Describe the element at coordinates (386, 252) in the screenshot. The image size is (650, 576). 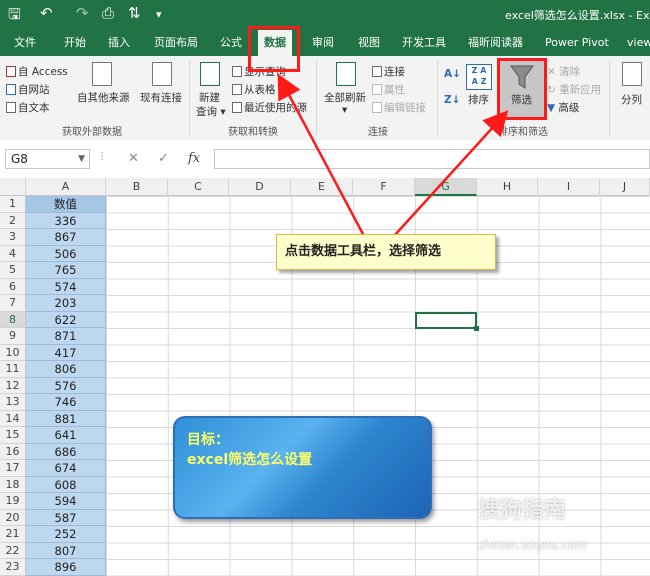
I see `instruction-callout: 点击数据工具栏，选择筛选` at that location.